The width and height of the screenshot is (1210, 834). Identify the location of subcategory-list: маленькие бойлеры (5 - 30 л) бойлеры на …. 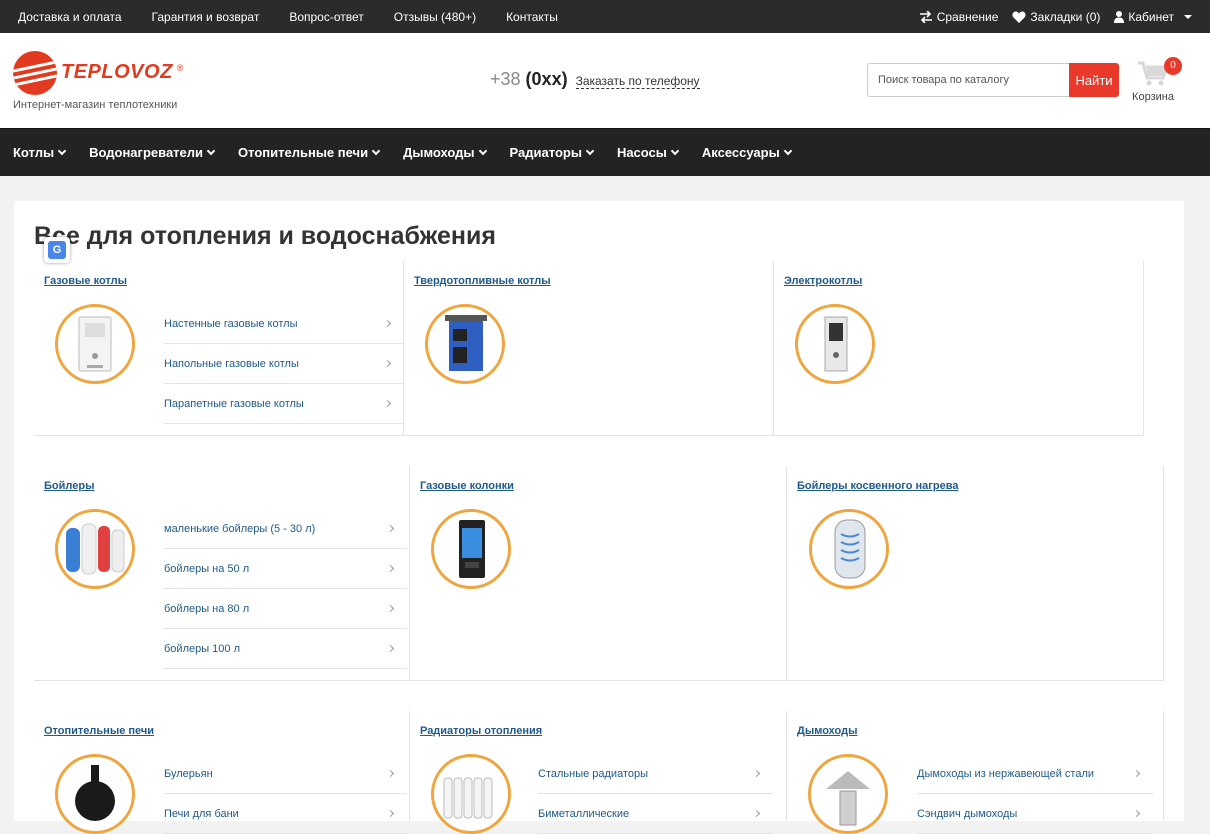
(285, 589).